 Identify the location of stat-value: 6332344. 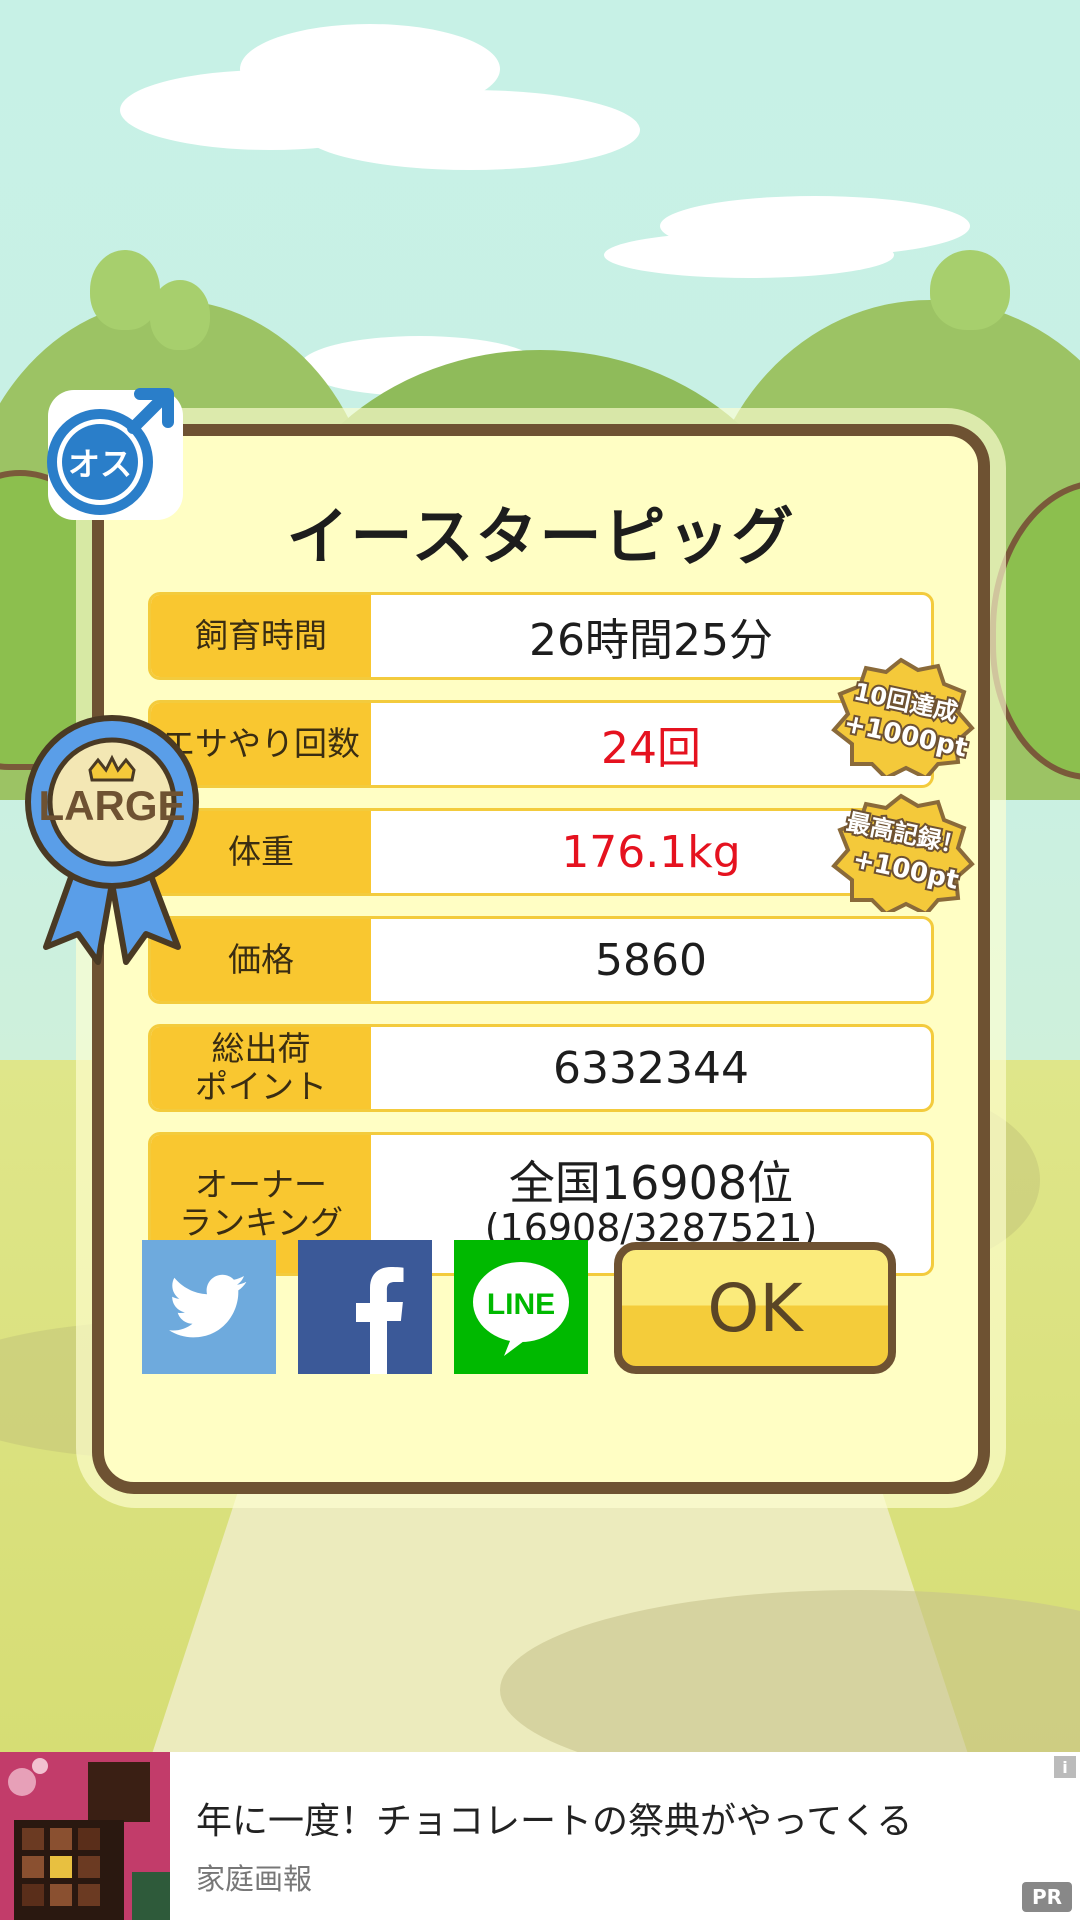
(651, 1068).